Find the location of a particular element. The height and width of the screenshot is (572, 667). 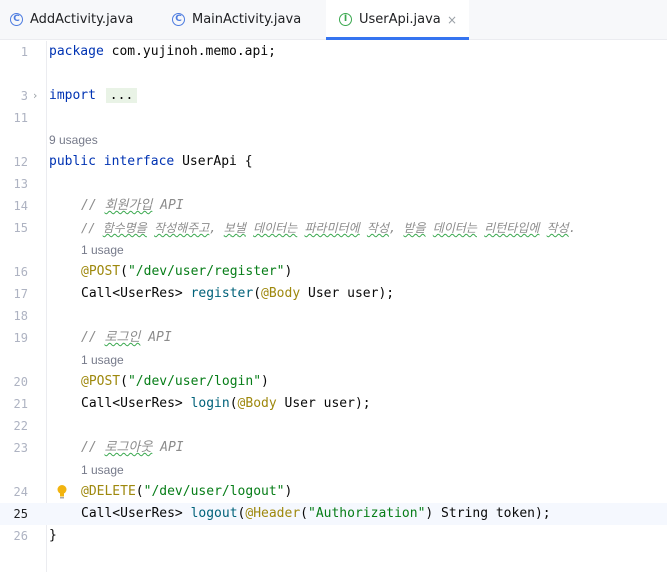

tab-addactivity: C AddActivity.java is located at coordinates (81, 20).